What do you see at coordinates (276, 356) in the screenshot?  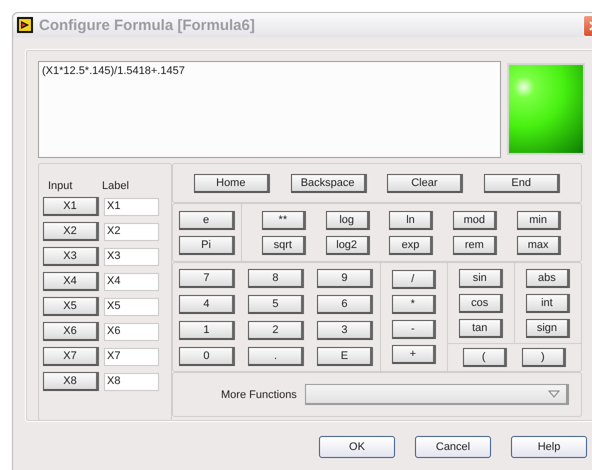 I see `key-button: .` at bounding box center [276, 356].